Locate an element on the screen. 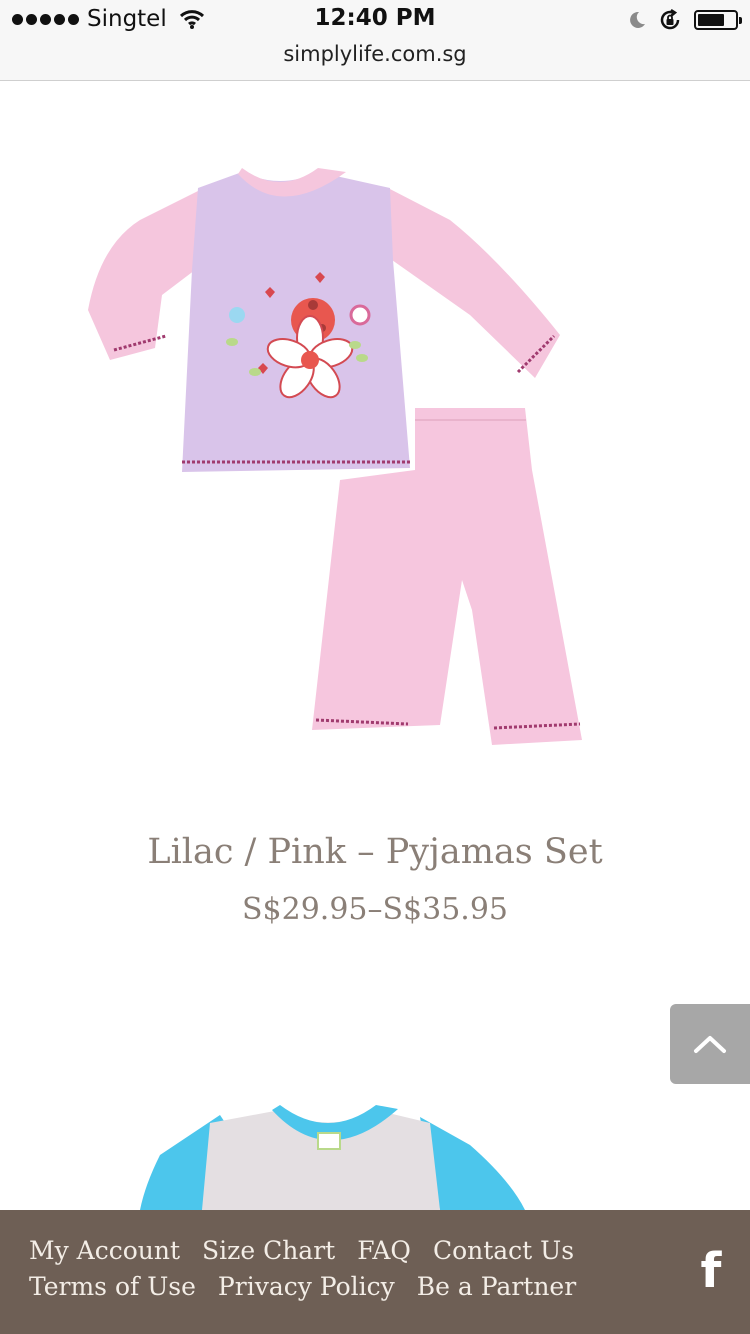 The width and height of the screenshot is (750, 1334). footer-link-contact-us: Contact Us is located at coordinates (503, 1250).